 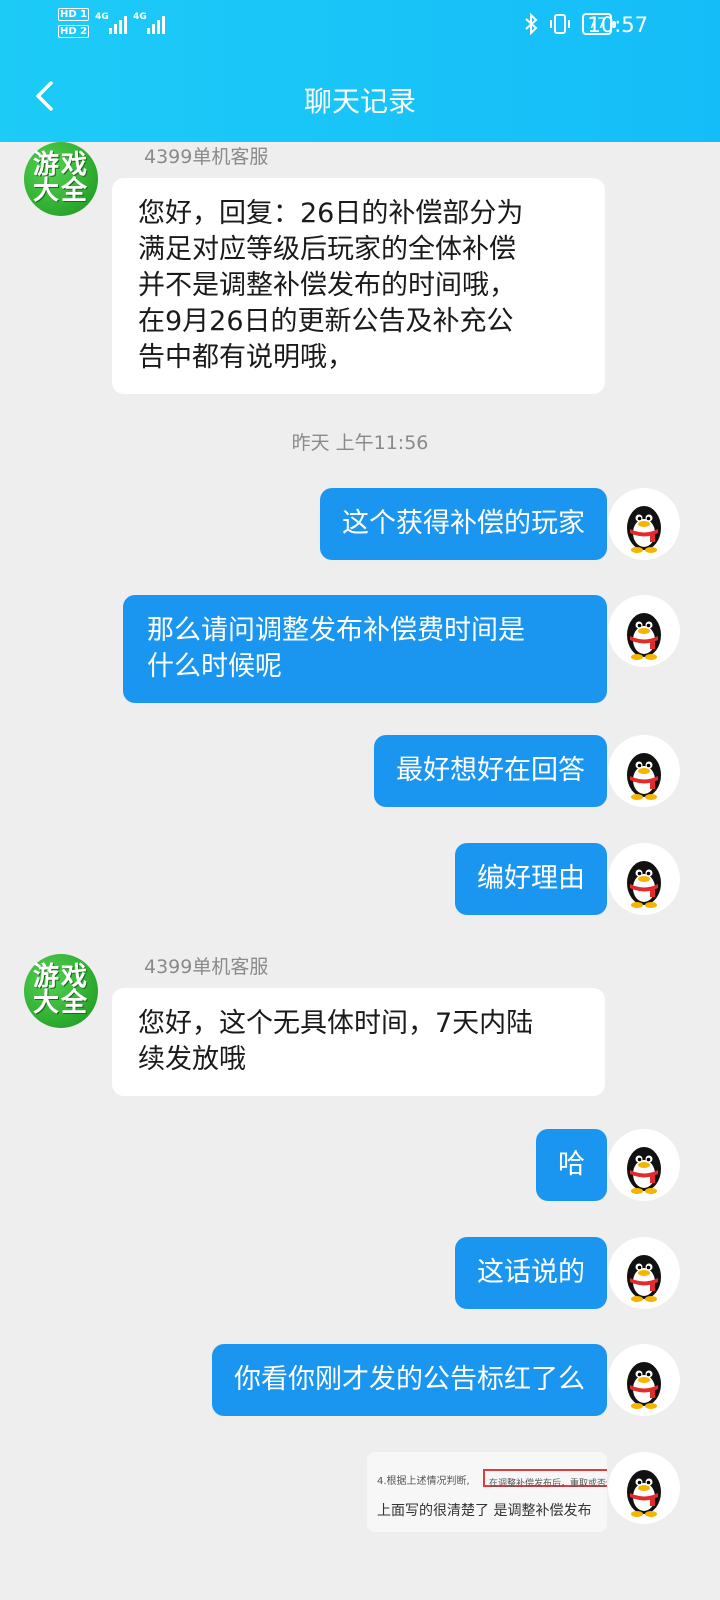 What do you see at coordinates (326, 321) in the screenshot?
I see `message-line: 在9月26日的更新公告及补充公` at bounding box center [326, 321].